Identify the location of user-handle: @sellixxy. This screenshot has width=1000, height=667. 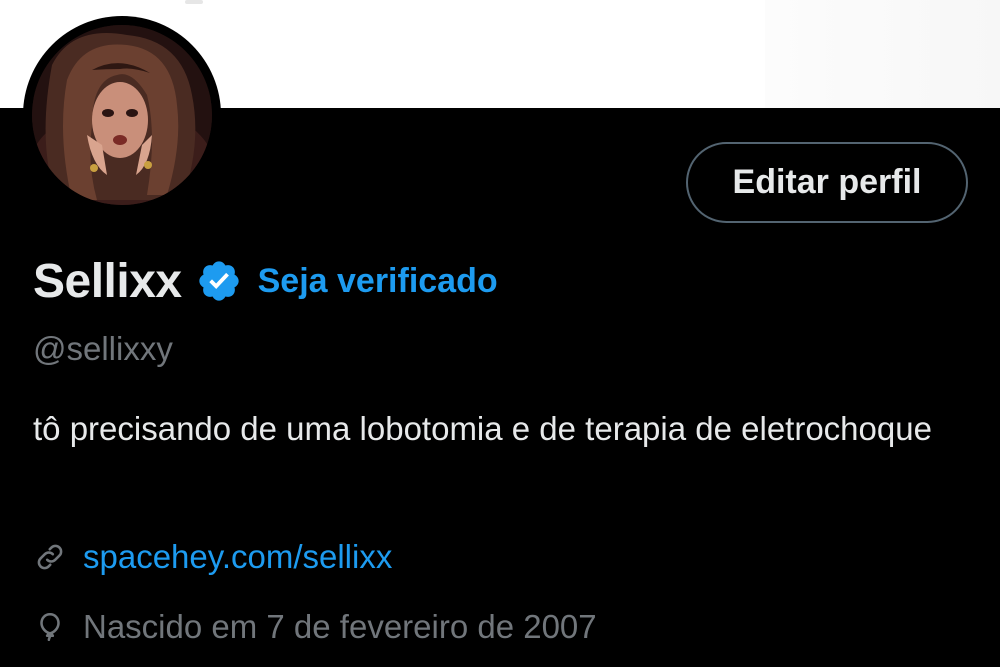
(103, 348).